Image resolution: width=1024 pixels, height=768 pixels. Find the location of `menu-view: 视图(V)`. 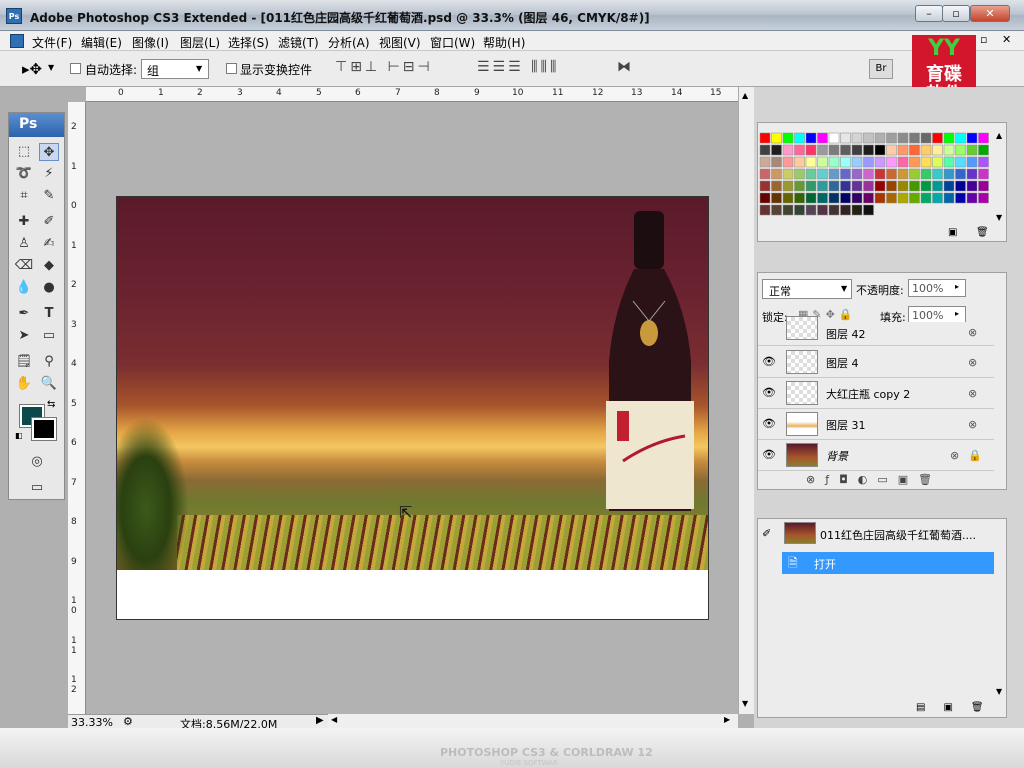

menu-view: 视图(V) is located at coordinates (400, 42).